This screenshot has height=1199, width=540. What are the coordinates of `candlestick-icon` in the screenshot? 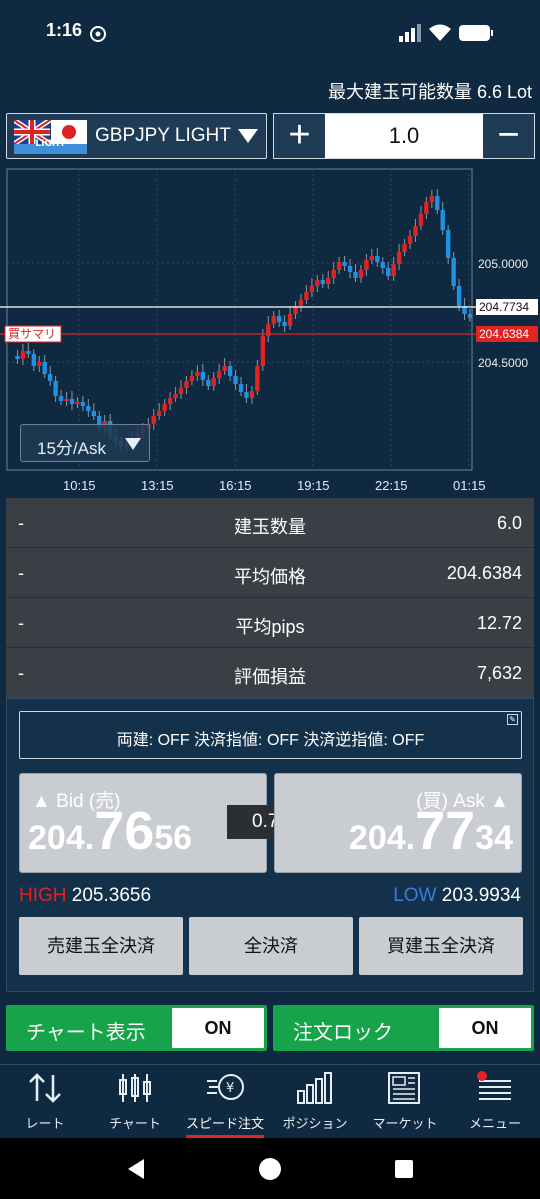 It's located at (135, 1088).